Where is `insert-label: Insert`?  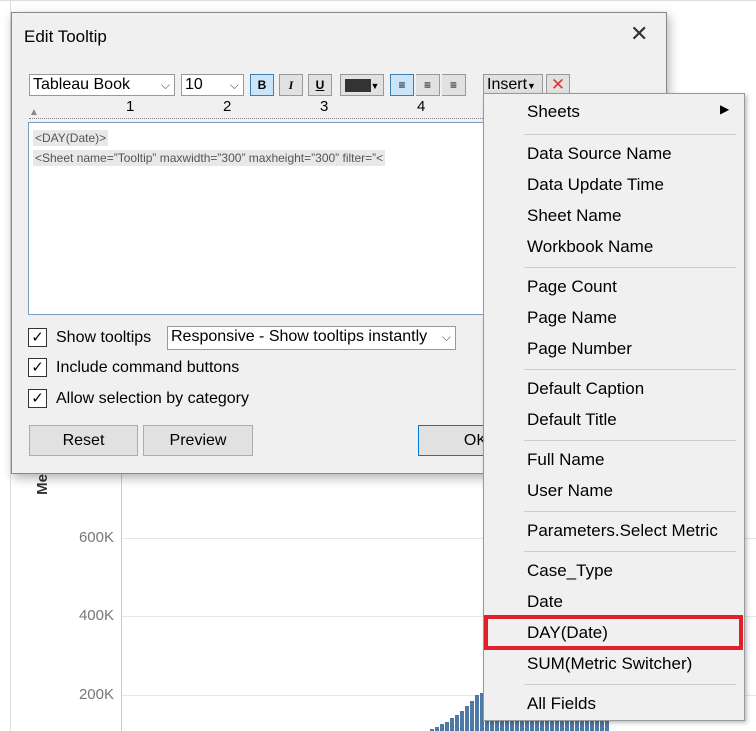 insert-label: Insert is located at coordinates (507, 84).